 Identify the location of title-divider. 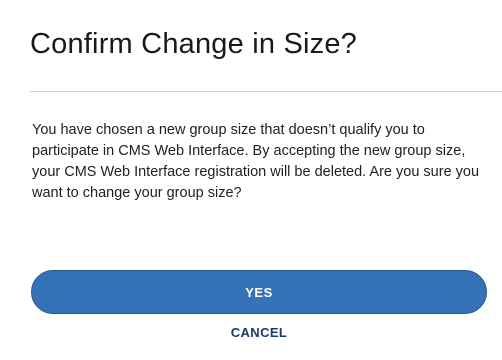
(266, 91).